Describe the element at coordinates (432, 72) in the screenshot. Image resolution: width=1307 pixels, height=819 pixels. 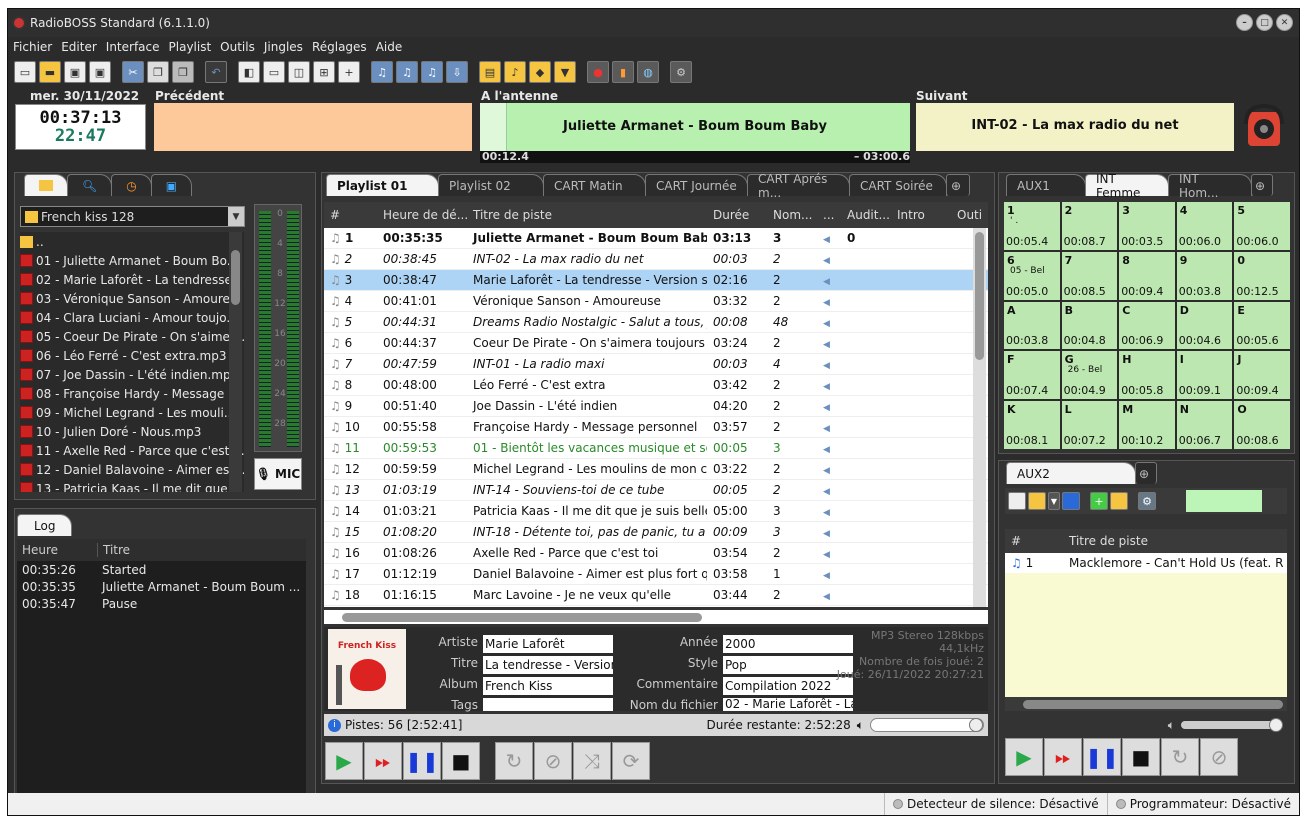
I see `add-stream-icon: ♫` at that location.